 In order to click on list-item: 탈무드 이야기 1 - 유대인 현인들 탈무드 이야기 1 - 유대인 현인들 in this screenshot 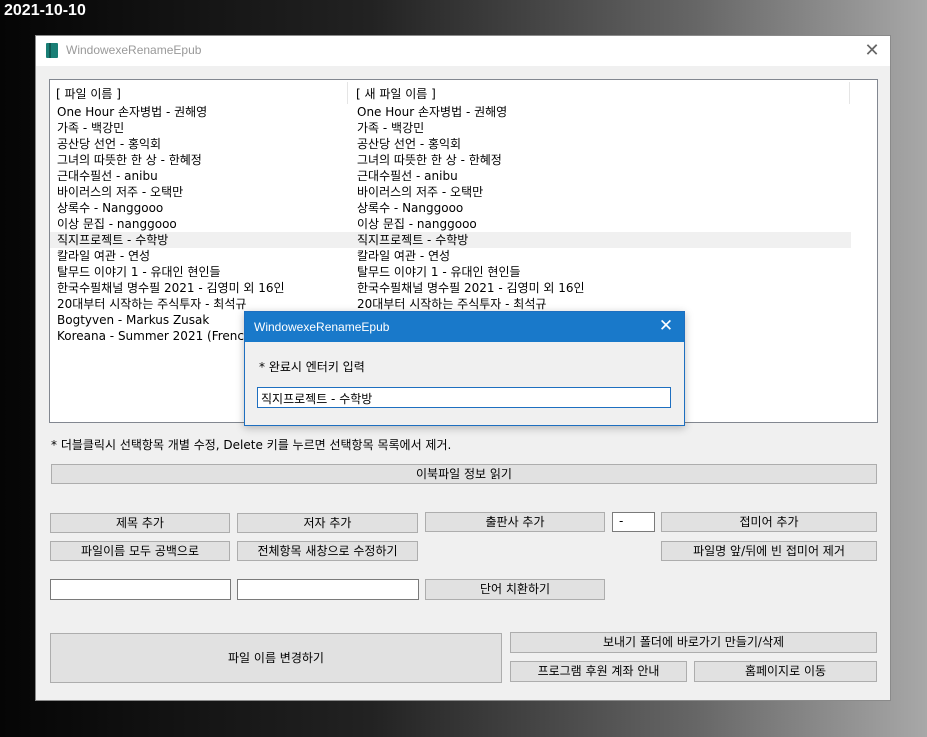, I will do `click(450, 272)`.